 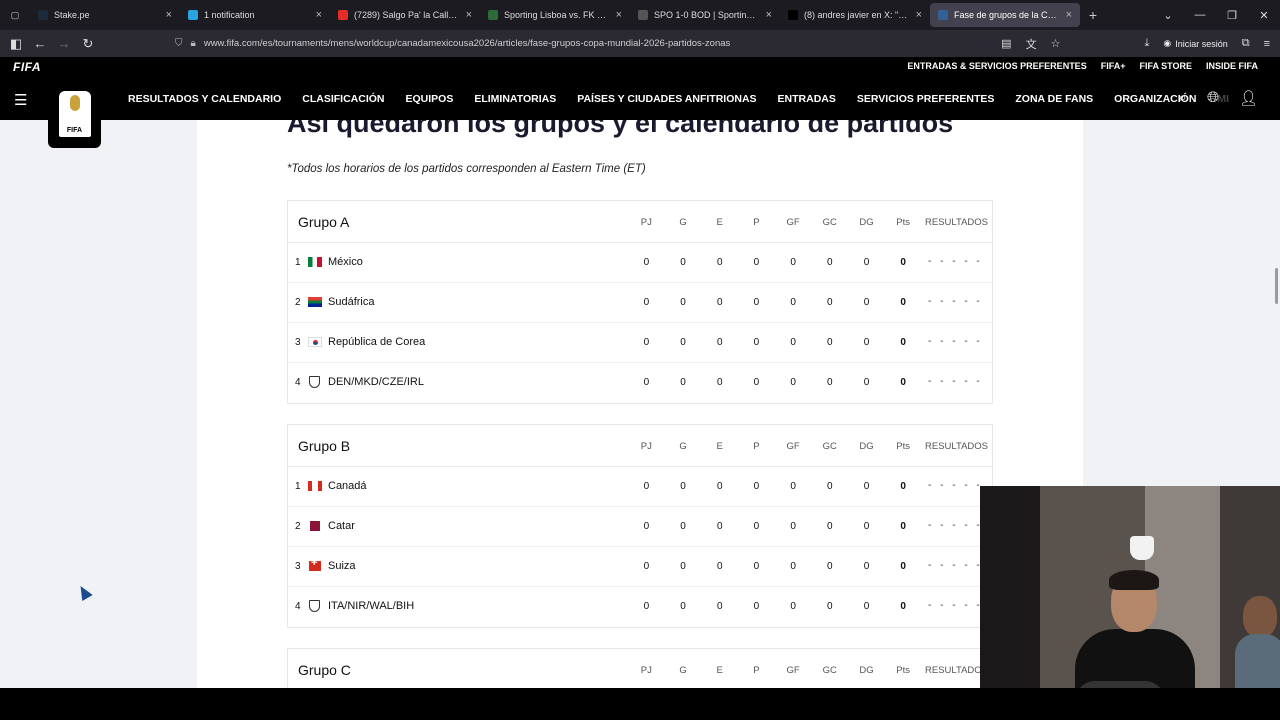 What do you see at coordinates (105, 15) in the screenshot?
I see `browser-tab: Stake.pe ×` at bounding box center [105, 15].